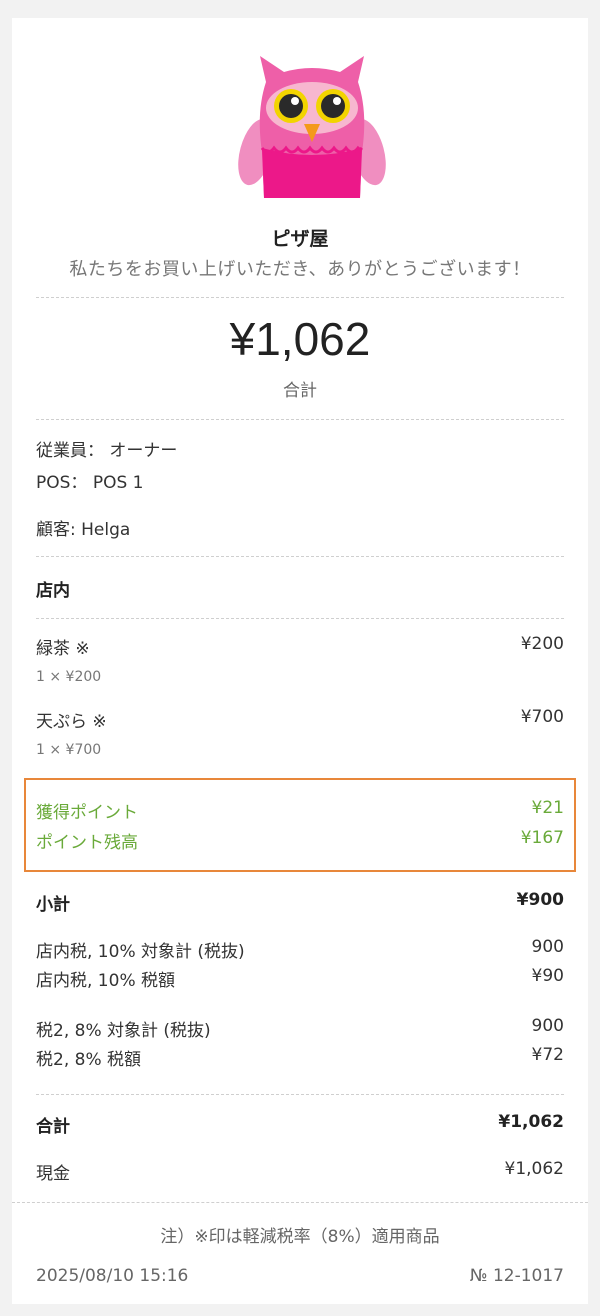  Describe the element at coordinates (300, 269) in the screenshot. I see `thank-you-message: 私たちをお買い上げいただき、ありがとうございます！` at that location.